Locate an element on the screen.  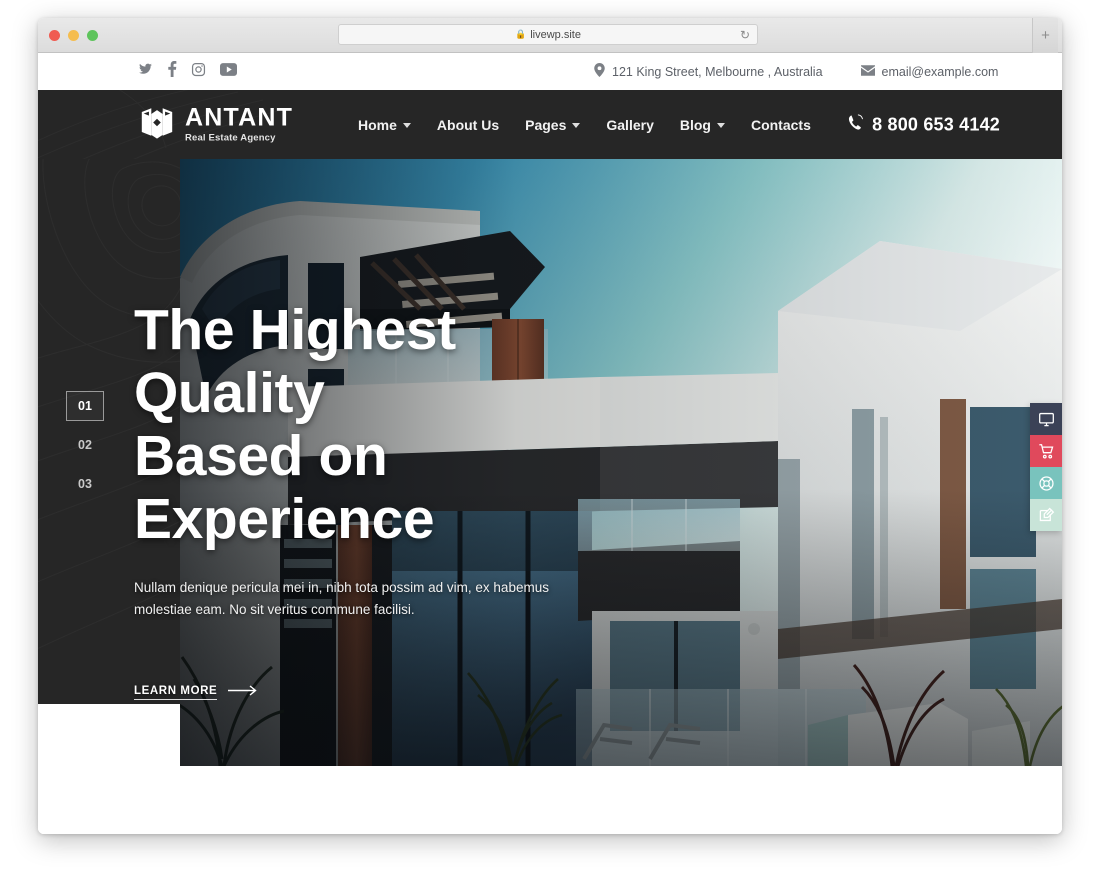
logo-tagline: Real Estate Agency is located at coordinates (230, 138).